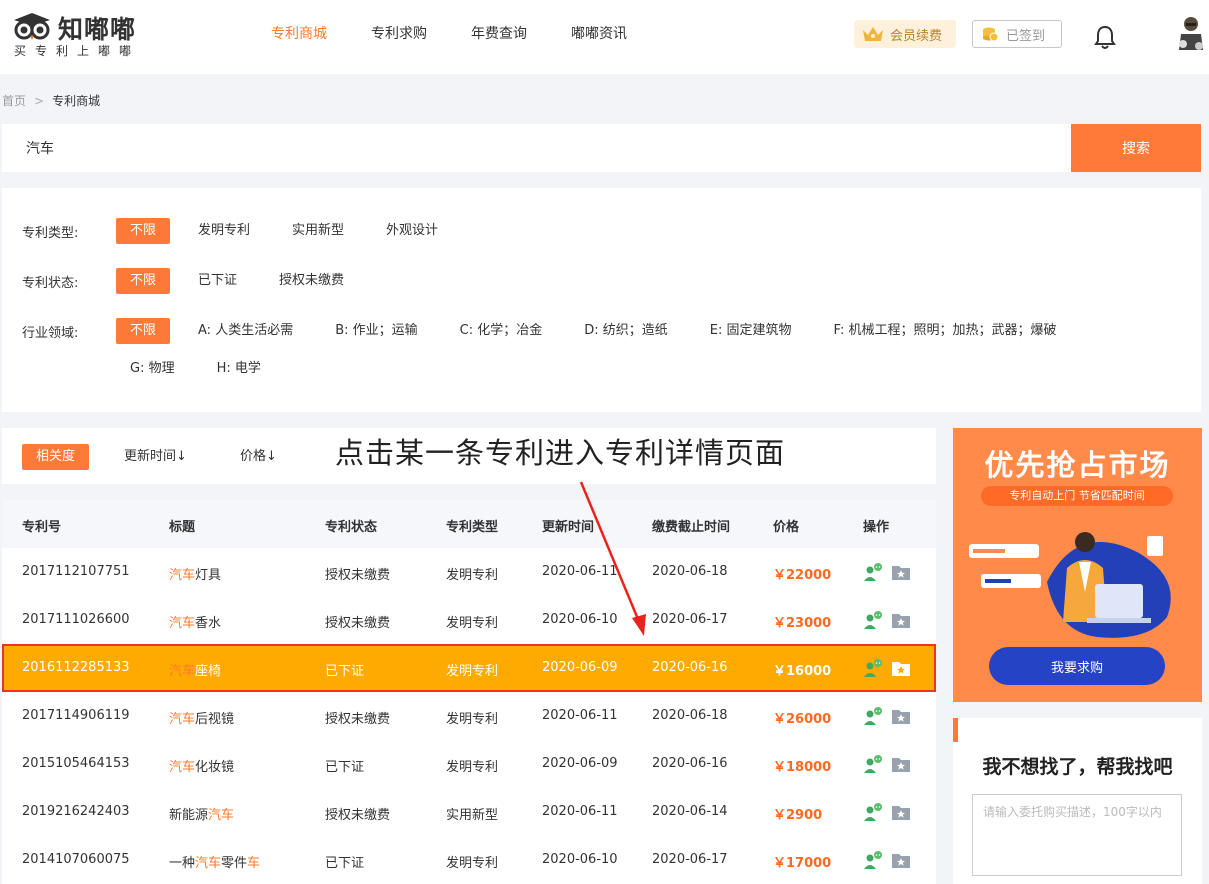  Describe the element at coordinates (50, 283) in the screenshot. I see `filter-label-status: 专利状态:` at that location.